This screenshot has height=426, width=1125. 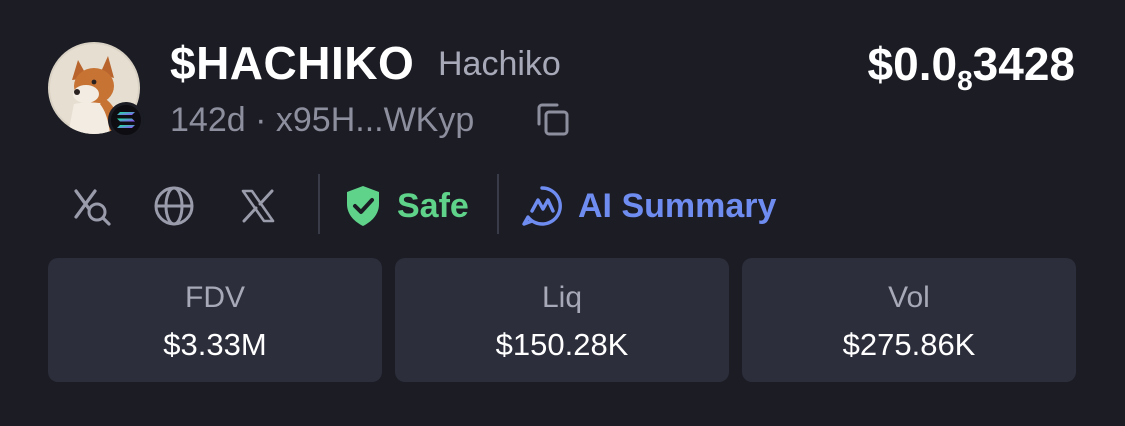 I want to click on token-age: 142d, so click(x=208, y=120).